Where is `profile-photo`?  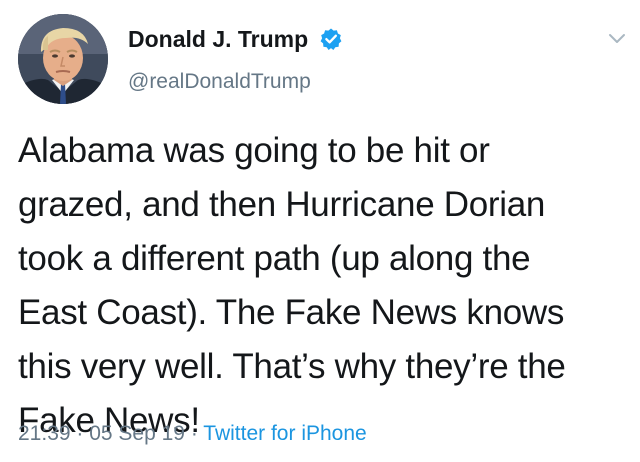 profile-photo is located at coordinates (63, 59).